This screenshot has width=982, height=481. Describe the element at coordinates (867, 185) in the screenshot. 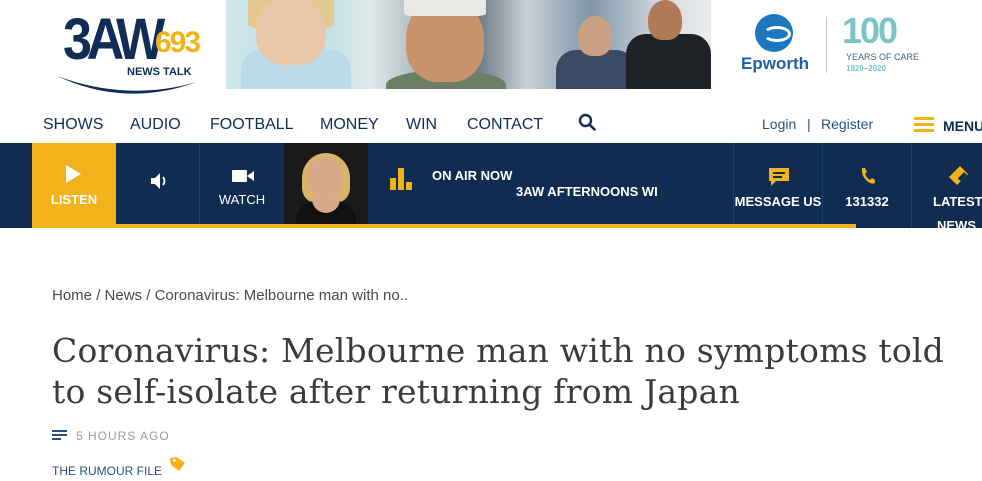

I see `call-button: 131332` at that location.